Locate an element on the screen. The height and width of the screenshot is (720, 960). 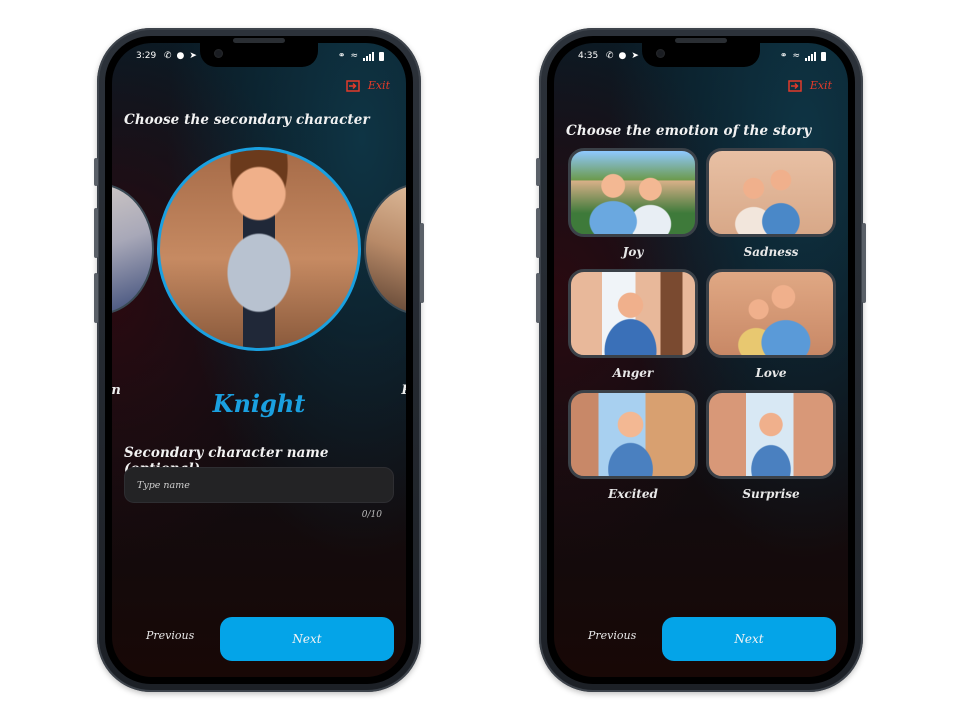
emotion-label: Excited is located at coordinates (633, 494).